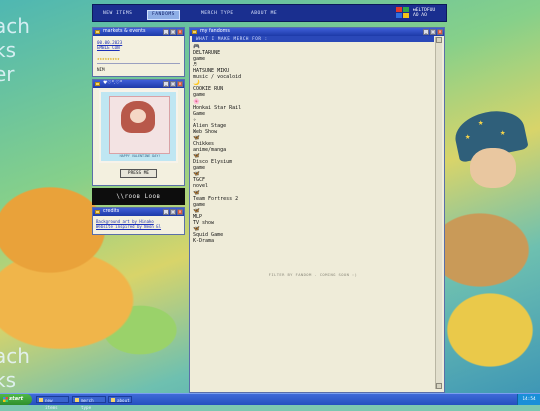 This screenshot has height=411, width=540. Describe the element at coordinates (439, 386) in the screenshot. I see `scroll-down-arrow` at that location.